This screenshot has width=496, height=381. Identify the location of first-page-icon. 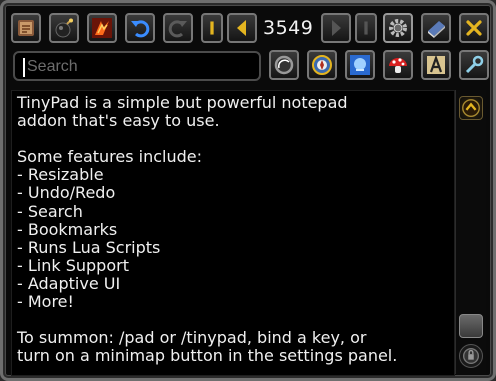
(212, 28).